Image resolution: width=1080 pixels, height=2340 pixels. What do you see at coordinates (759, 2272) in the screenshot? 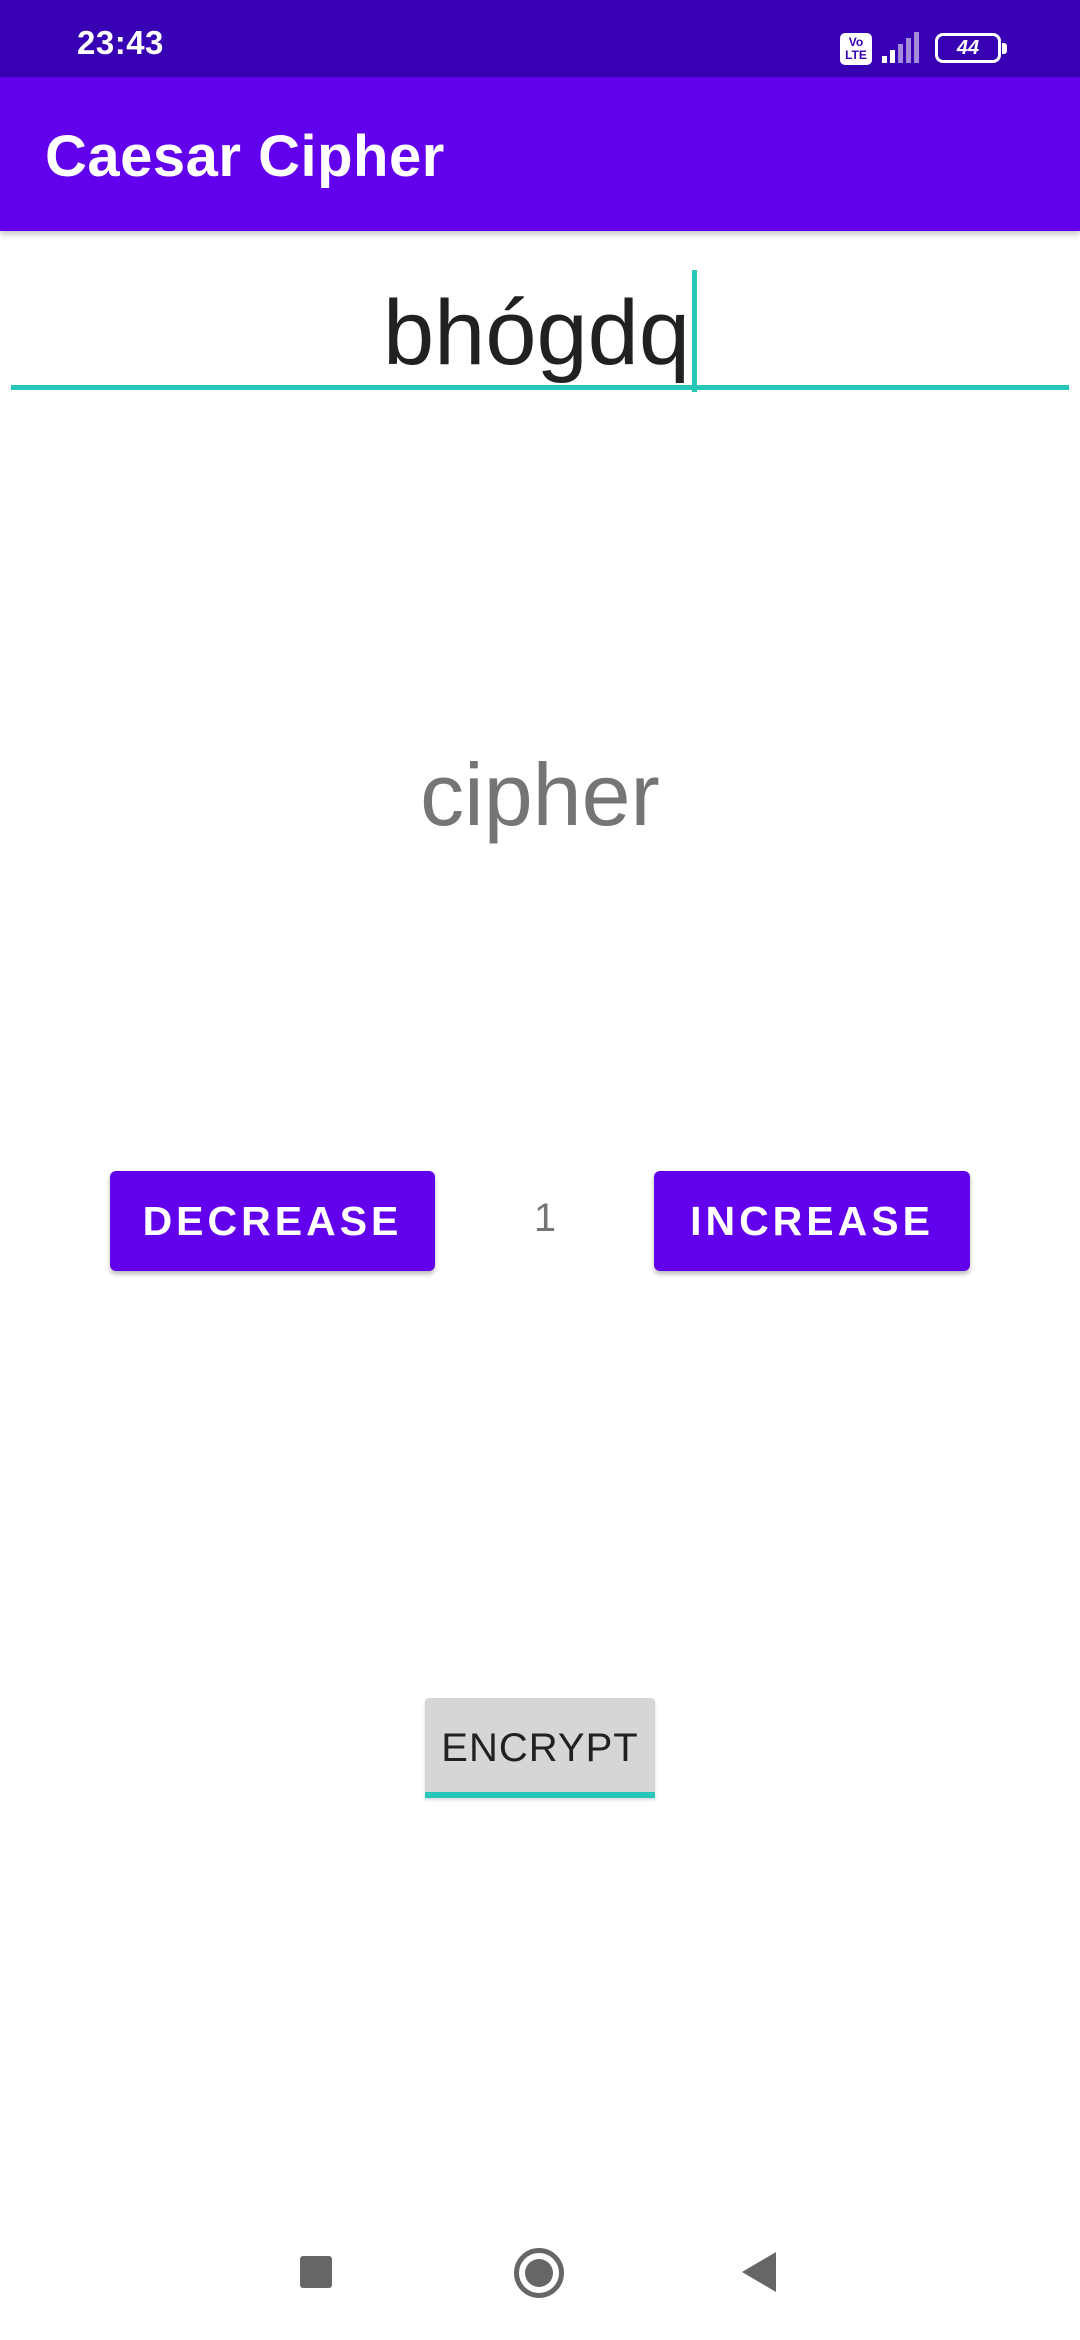
I see `back-icon` at bounding box center [759, 2272].